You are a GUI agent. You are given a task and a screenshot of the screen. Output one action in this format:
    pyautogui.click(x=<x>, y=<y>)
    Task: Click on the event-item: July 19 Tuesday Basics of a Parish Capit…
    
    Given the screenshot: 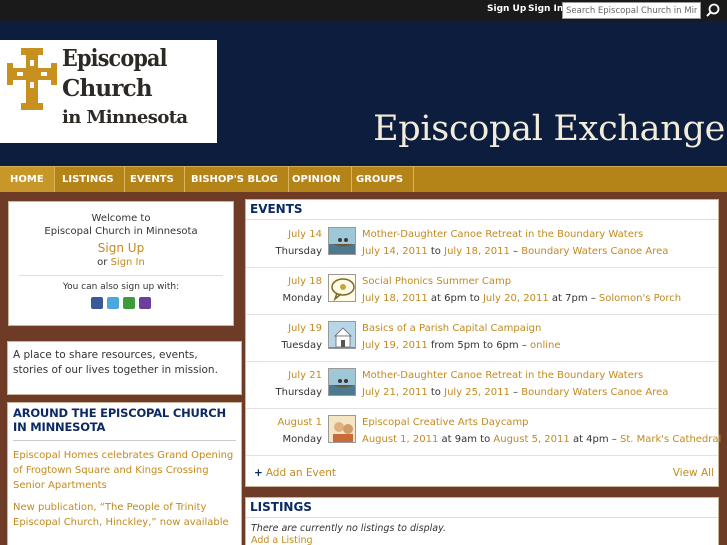 What is the action you would take?
    pyautogui.click(x=482, y=338)
    